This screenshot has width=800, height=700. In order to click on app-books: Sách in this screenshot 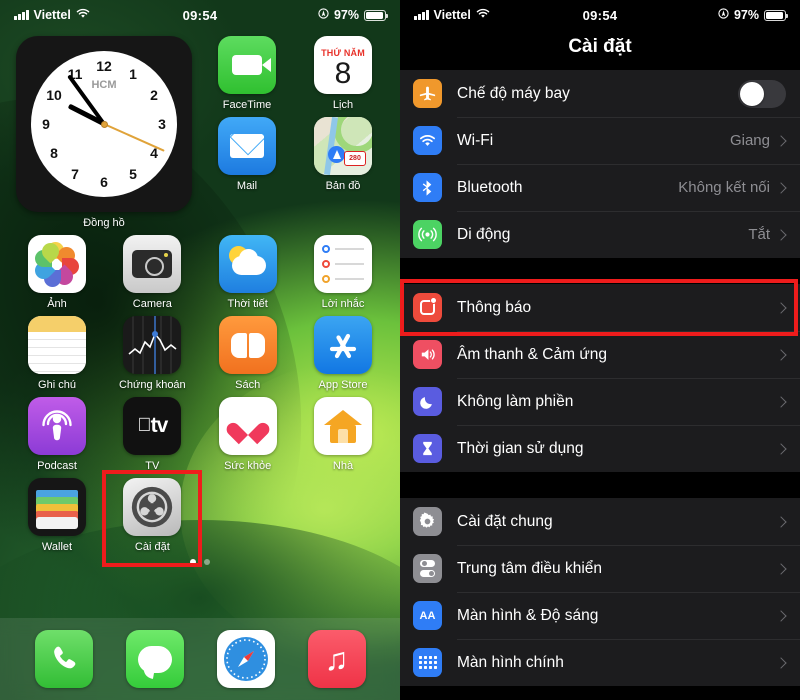, I will do `click(248, 353)`.